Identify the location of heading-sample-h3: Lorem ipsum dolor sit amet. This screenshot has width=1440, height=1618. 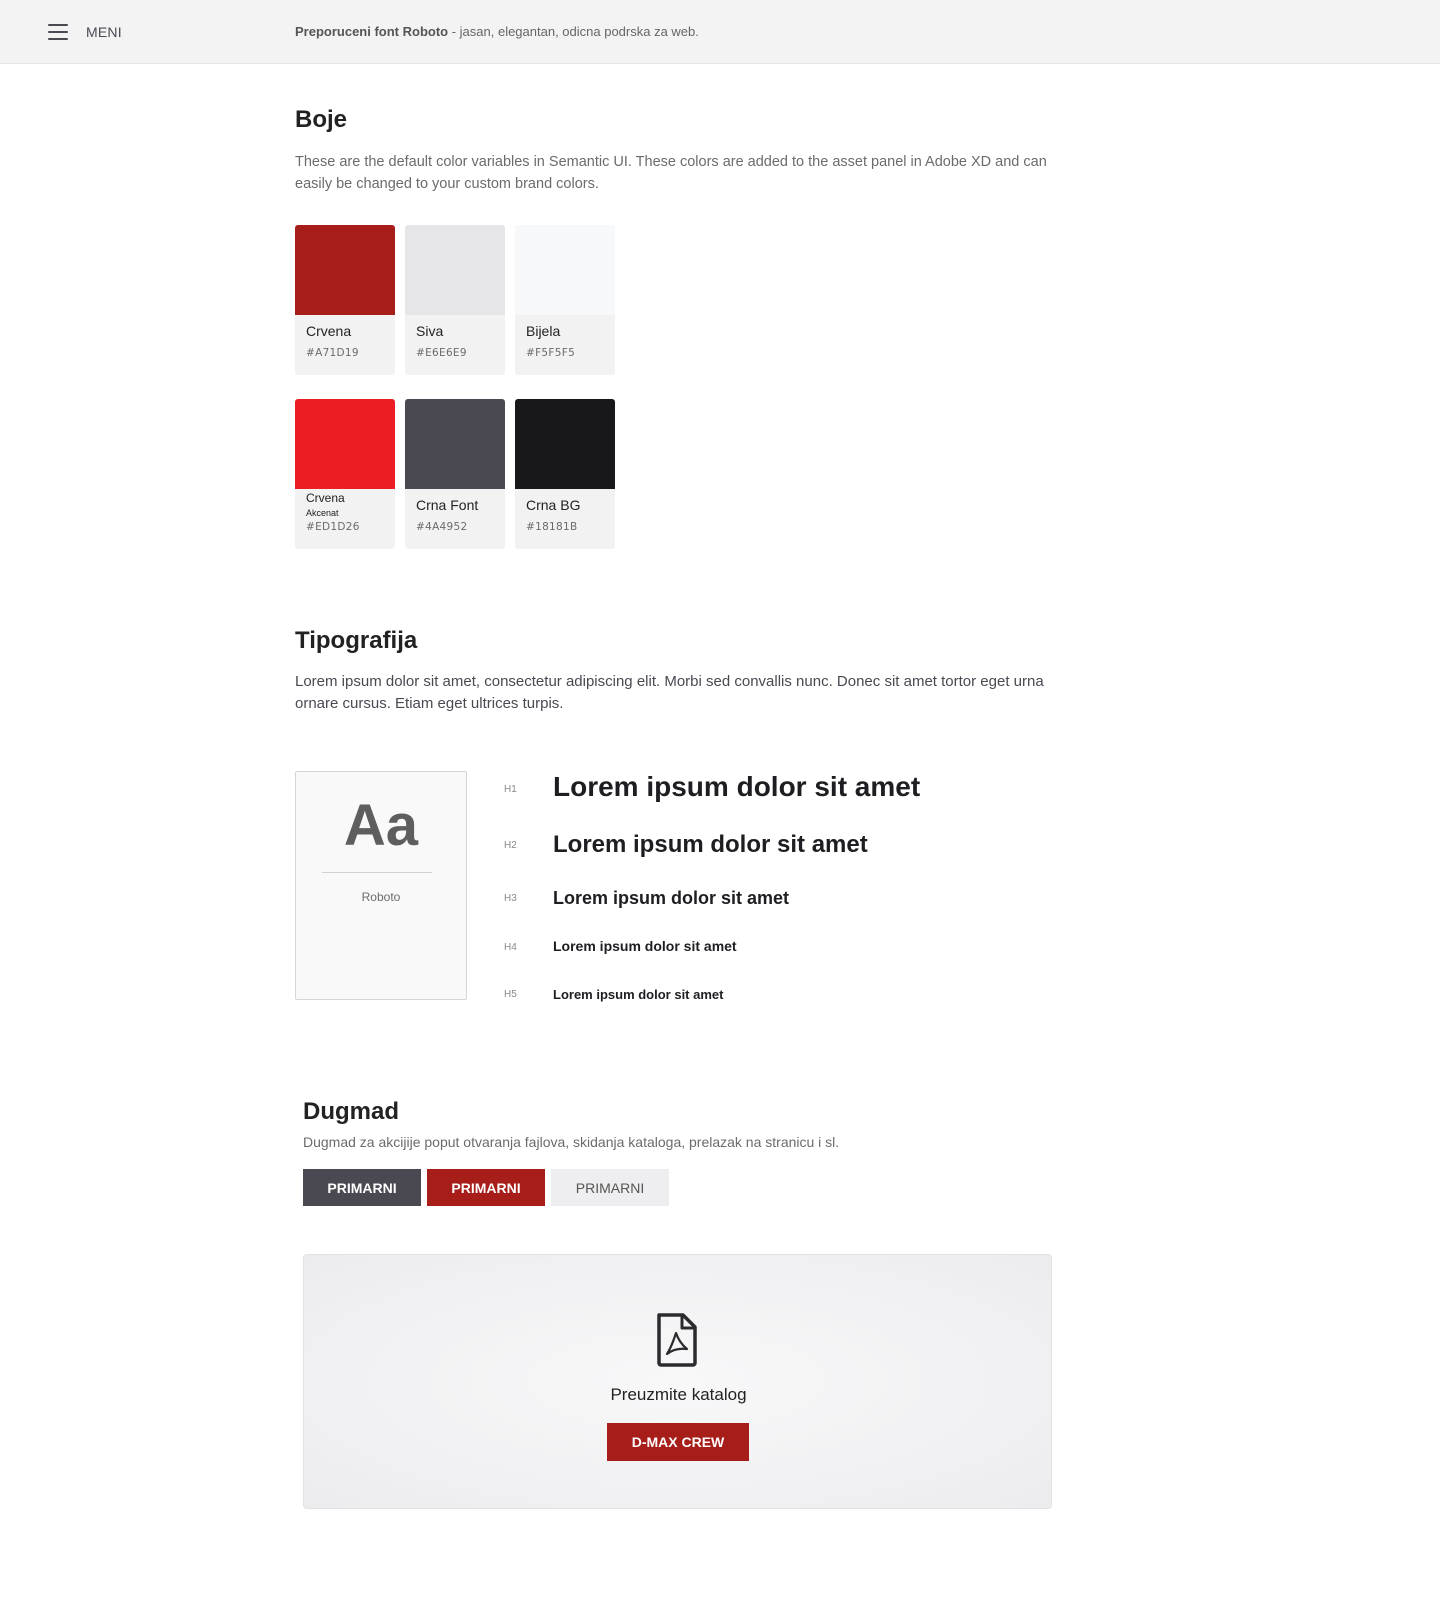
(671, 898).